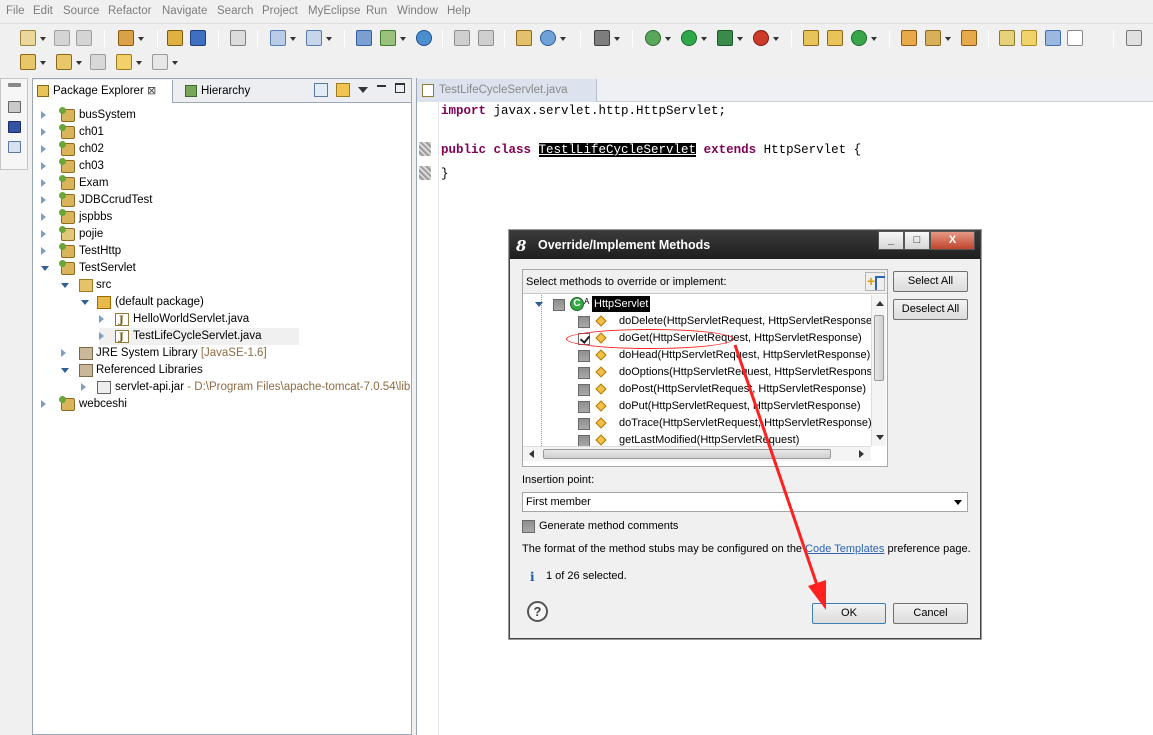 The image size is (1153, 735). I want to click on next-annotation-icon, so click(33, 62).